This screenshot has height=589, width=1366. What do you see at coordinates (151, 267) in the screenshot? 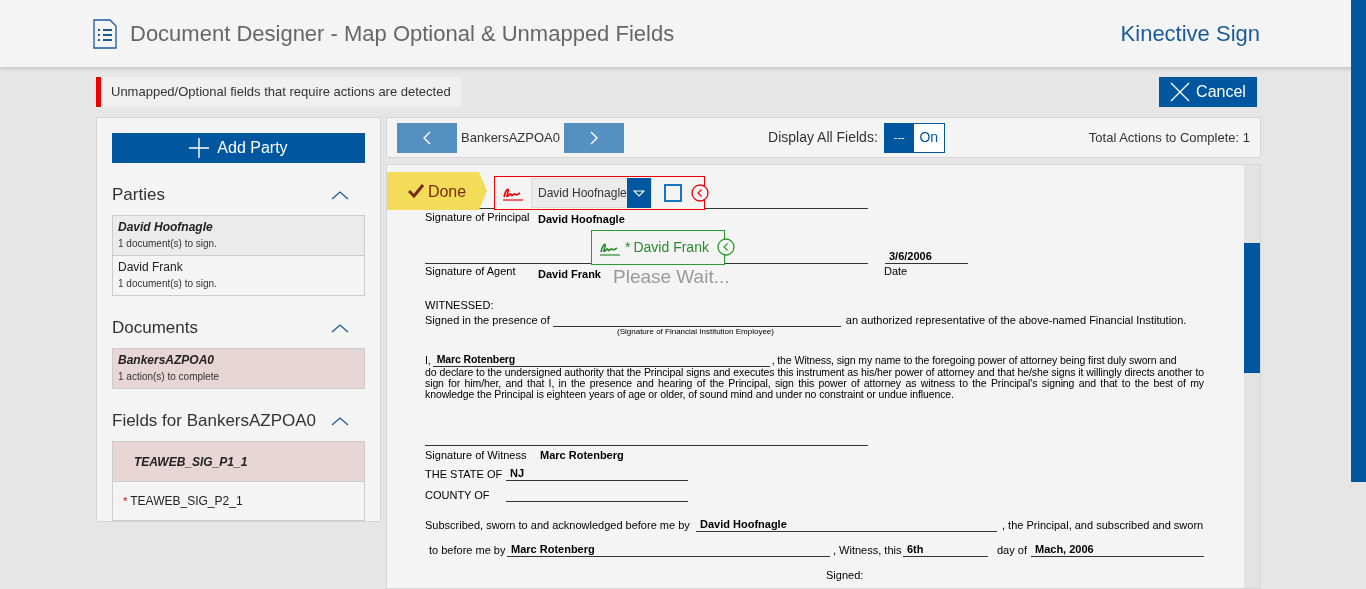
I see `item-name: David Frank` at bounding box center [151, 267].